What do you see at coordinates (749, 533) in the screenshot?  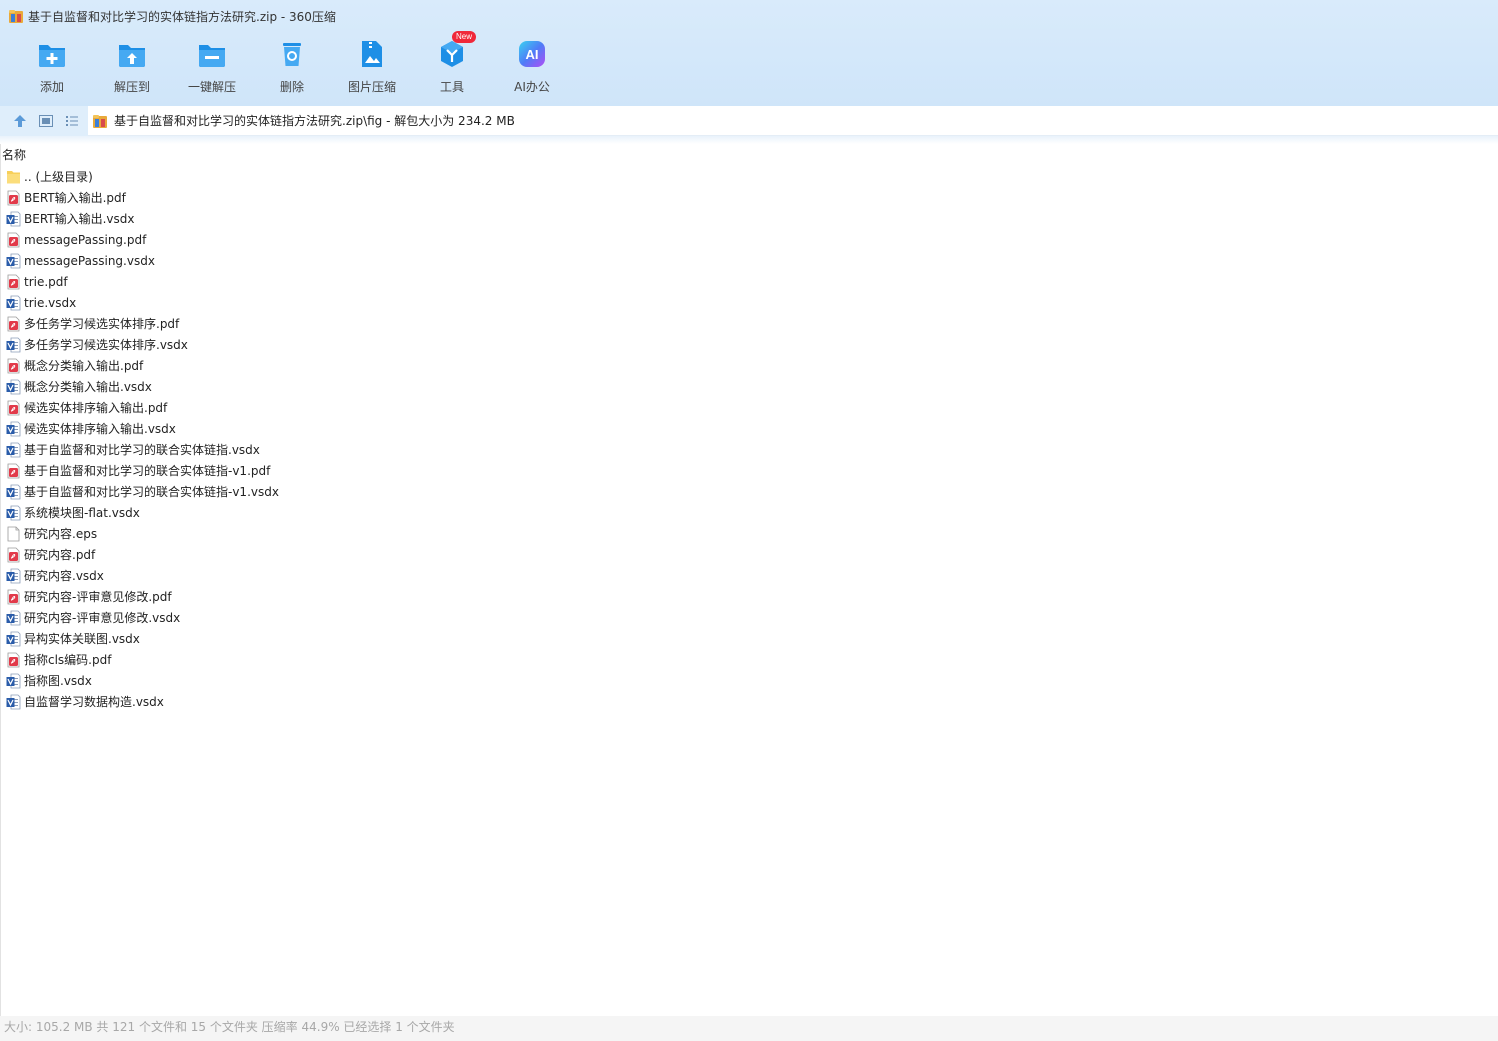 I see `file-row: 研究内容.eps` at bounding box center [749, 533].